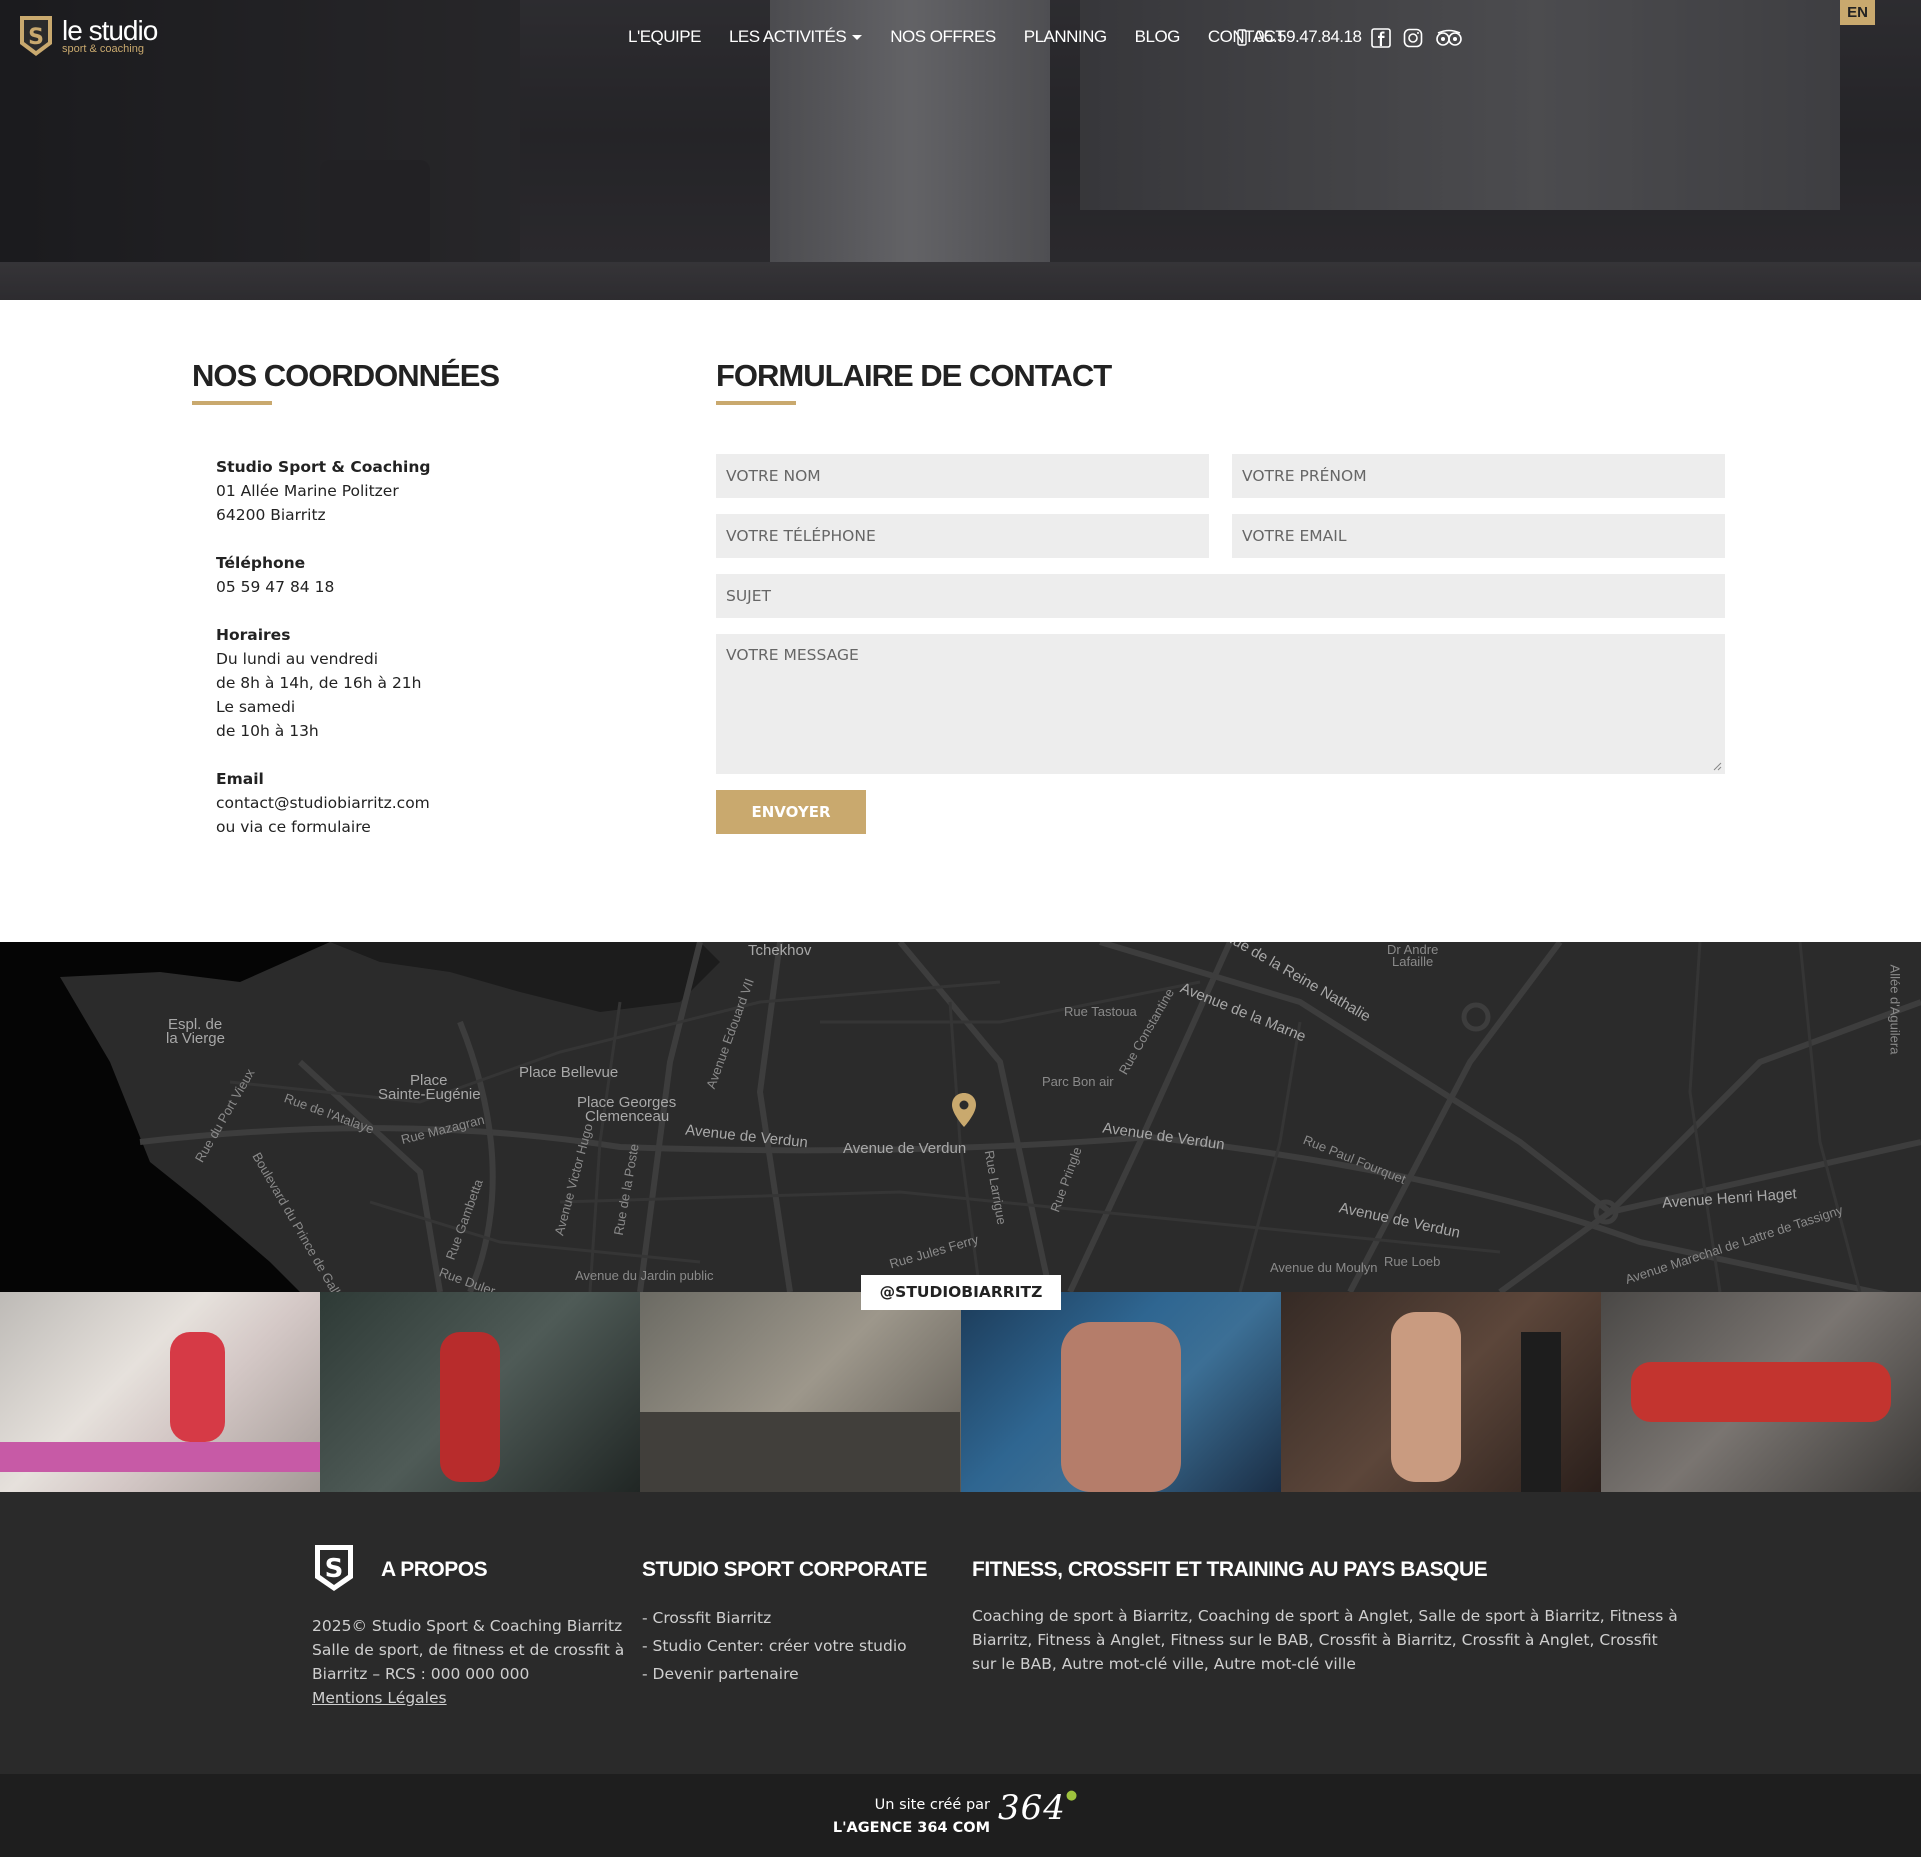 This screenshot has height=1857, width=1921. I want to click on about-title: A PROPOS, so click(434, 1569).